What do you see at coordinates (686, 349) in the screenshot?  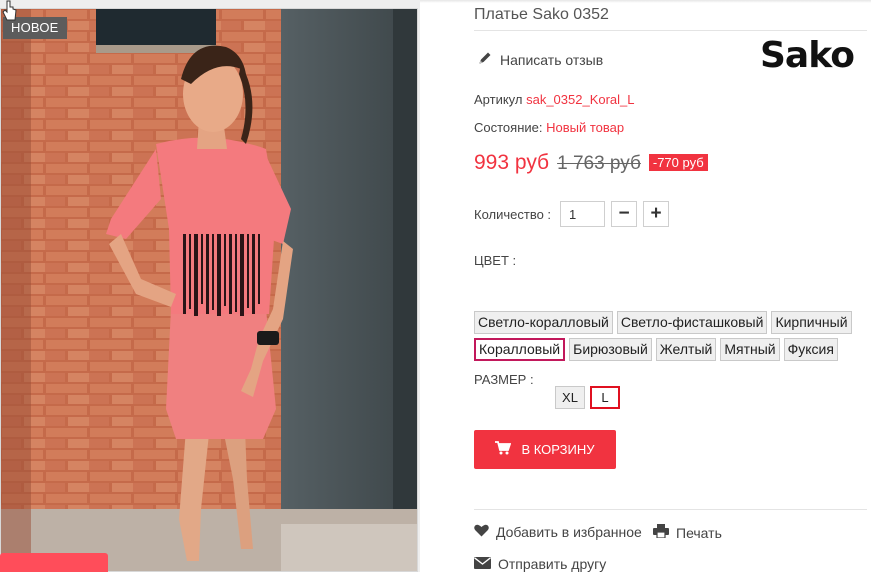 I see `color-option: Желтый` at bounding box center [686, 349].